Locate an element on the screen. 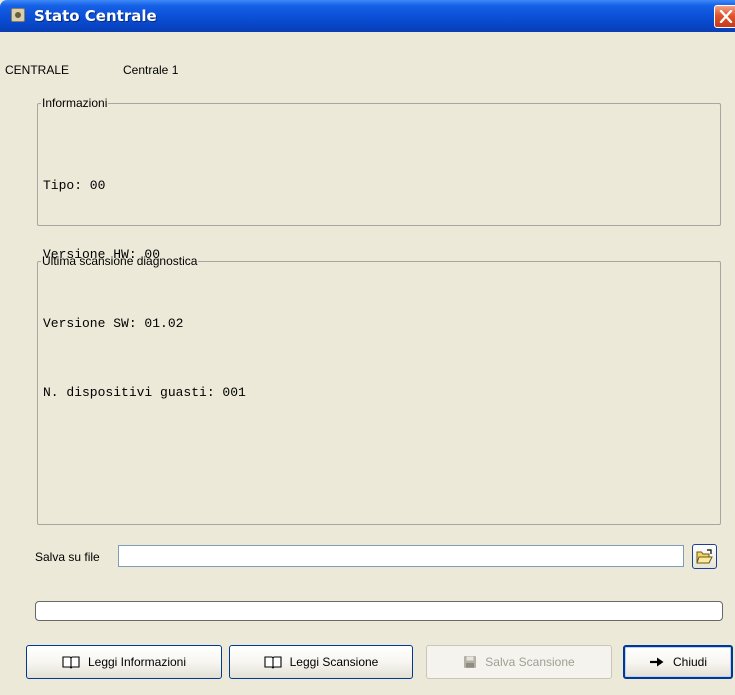 Image resolution: width=735 pixels, height=695 pixels. close-label: Chiudi is located at coordinates (690, 662).